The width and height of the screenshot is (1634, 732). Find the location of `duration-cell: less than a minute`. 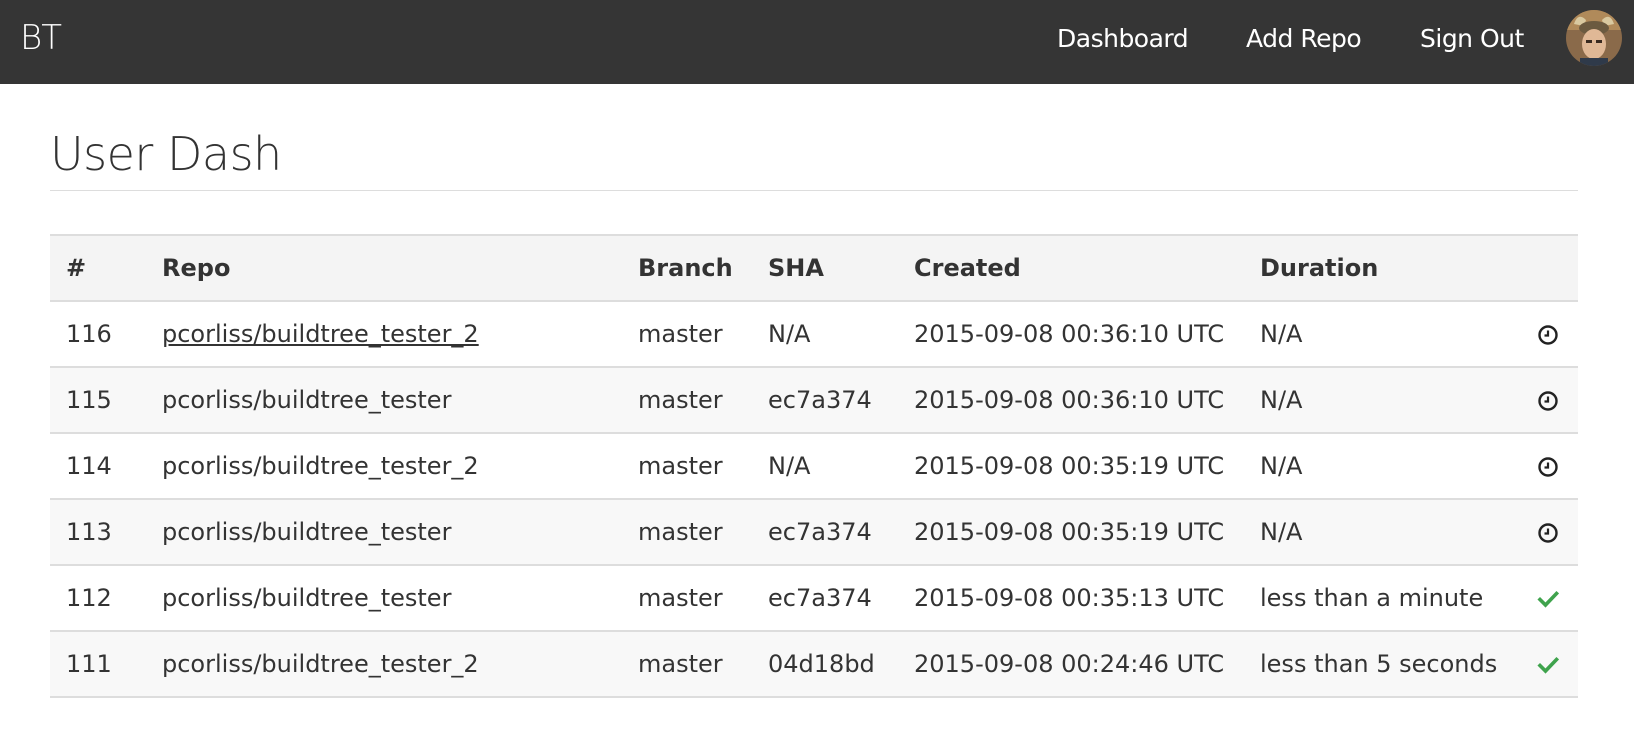

duration-cell: less than a minute is located at coordinates (1381, 598).